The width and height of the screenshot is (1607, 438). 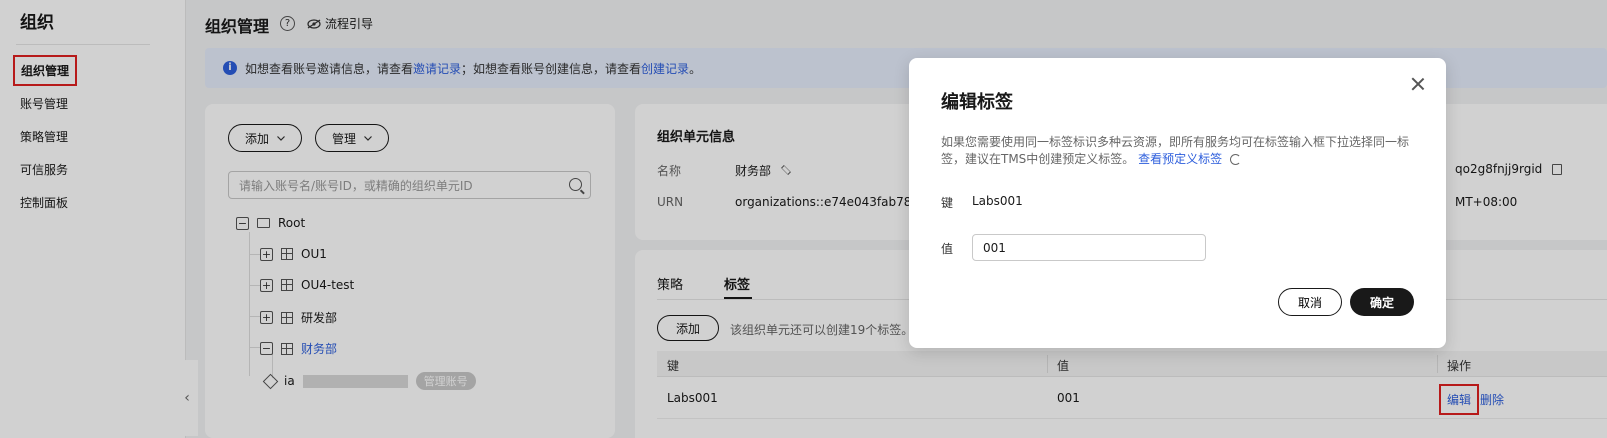 I want to click on key-label: 键, so click(x=947, y=203).